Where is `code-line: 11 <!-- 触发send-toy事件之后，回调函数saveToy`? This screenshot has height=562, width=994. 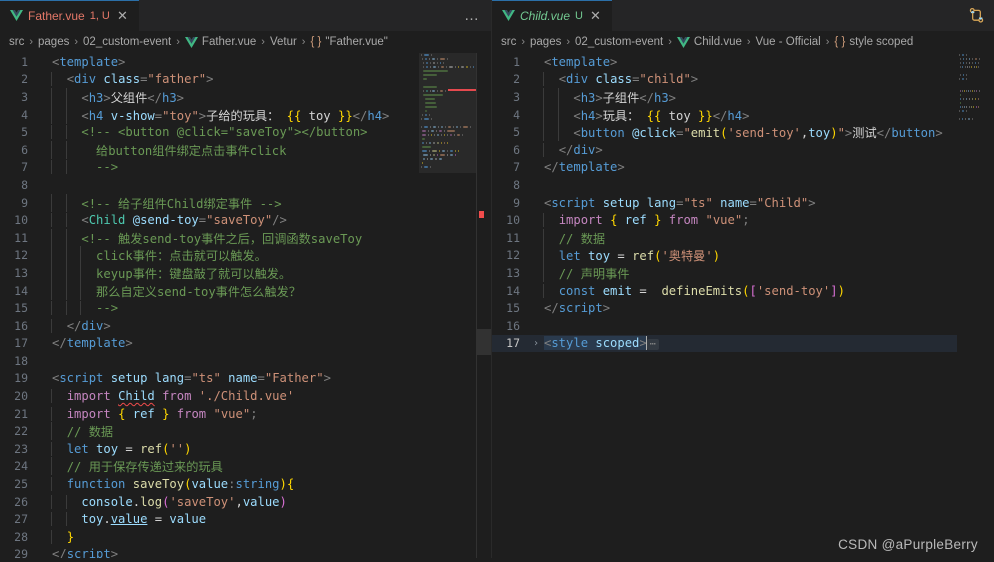 code-line: 11 <!-- 触发send-toy事件之后，回调函数saveToy is located at coordinates (245, 237).